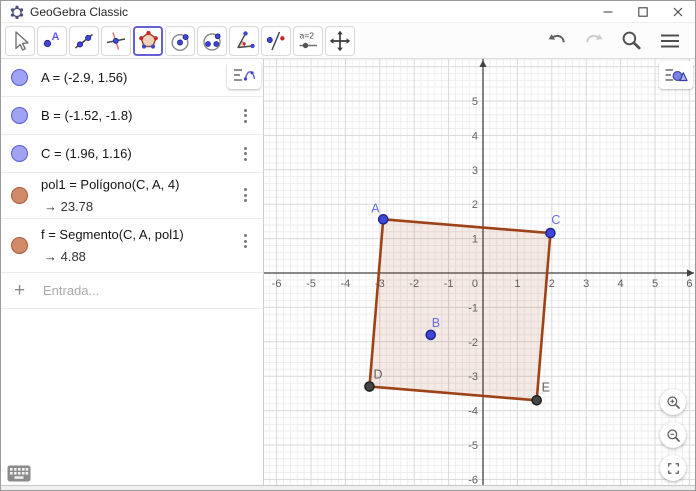 Image resolution: width=696 pixels, height=491 pixels. I want to click on svg-text: 0, so click(475, 284).